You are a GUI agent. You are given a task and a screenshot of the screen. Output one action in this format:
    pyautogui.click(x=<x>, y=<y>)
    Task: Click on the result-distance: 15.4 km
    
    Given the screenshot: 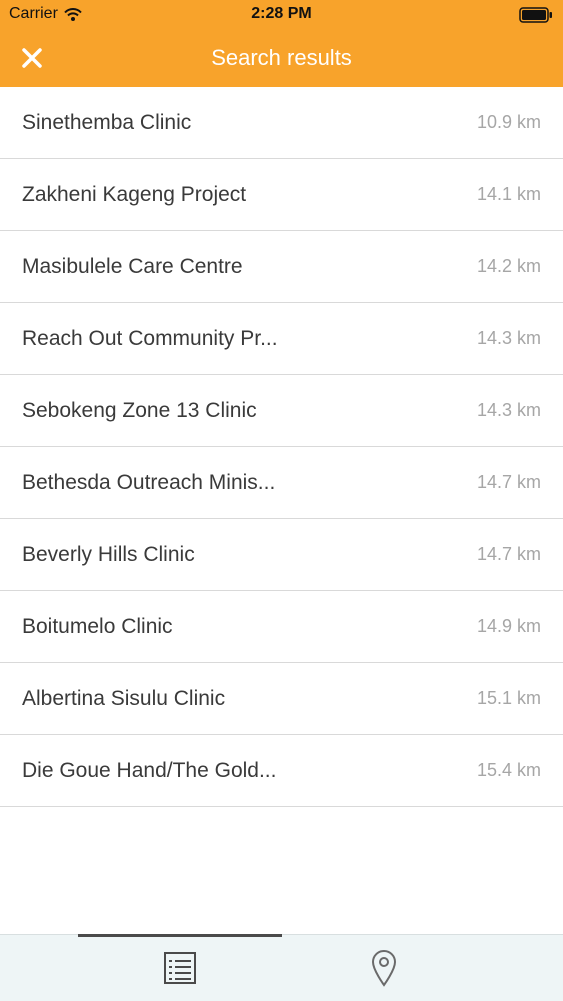 What is the action you would take?
    pyautogui.click(x=508, y=770)
    